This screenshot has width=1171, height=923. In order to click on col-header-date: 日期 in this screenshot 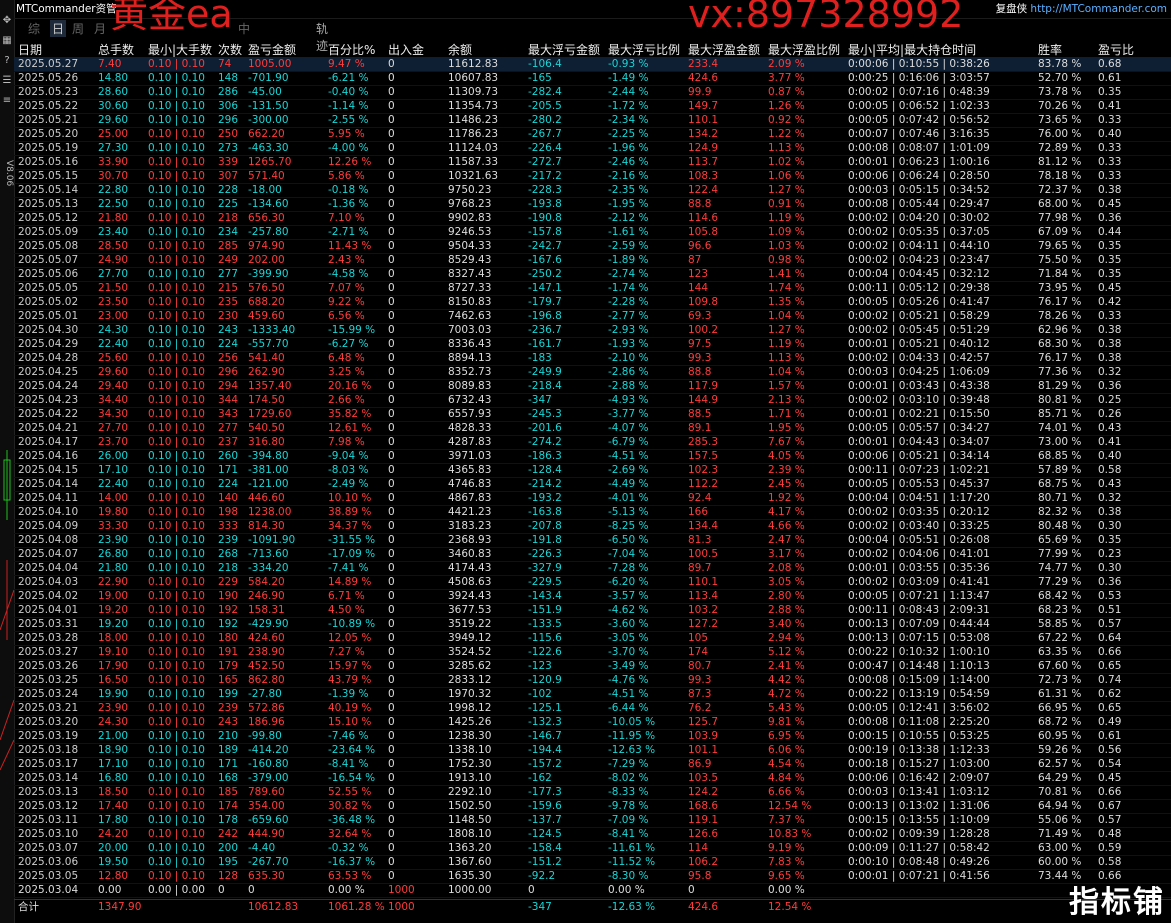, I will do `click(30, 49)`.